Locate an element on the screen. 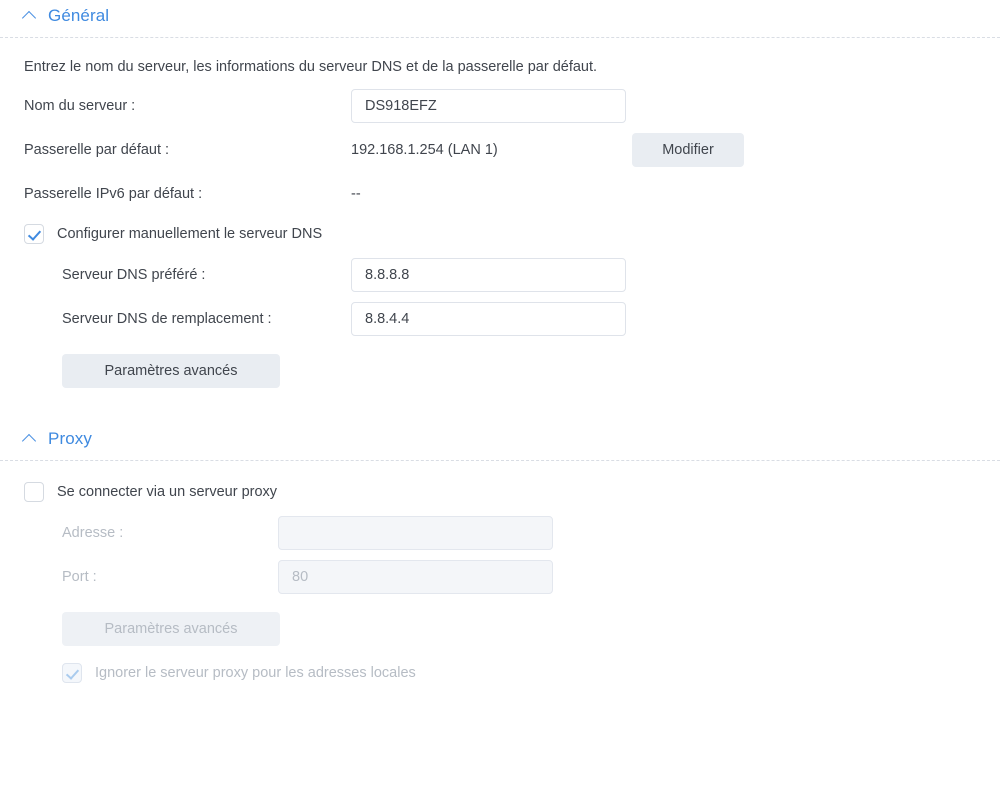 The width and height of the screenshot is (1000, 802). section-divider-proxy is located at coordinates (500, 460).